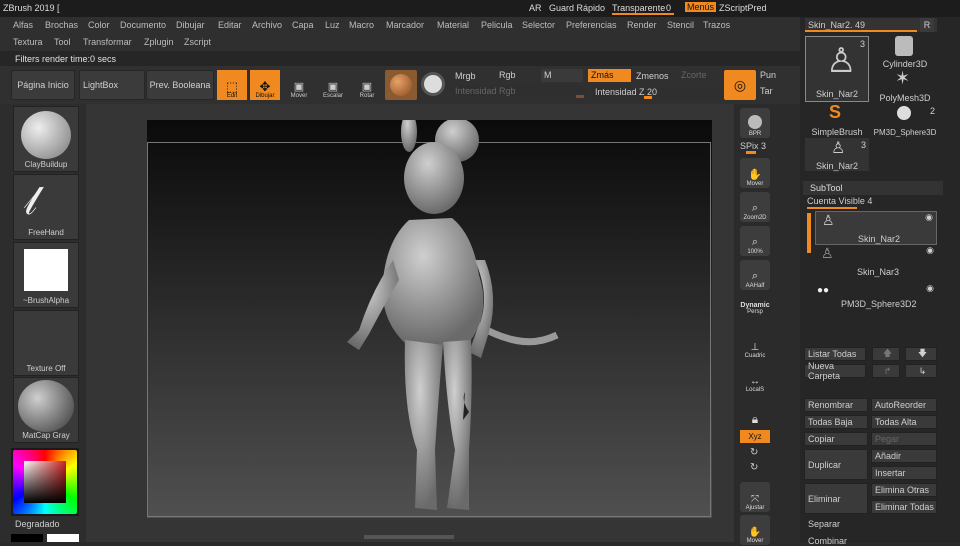 The width and height of the screenshot is (960, 546). I want to click on preview-boolean-button: Prev. Booleana, so click(180, 85).